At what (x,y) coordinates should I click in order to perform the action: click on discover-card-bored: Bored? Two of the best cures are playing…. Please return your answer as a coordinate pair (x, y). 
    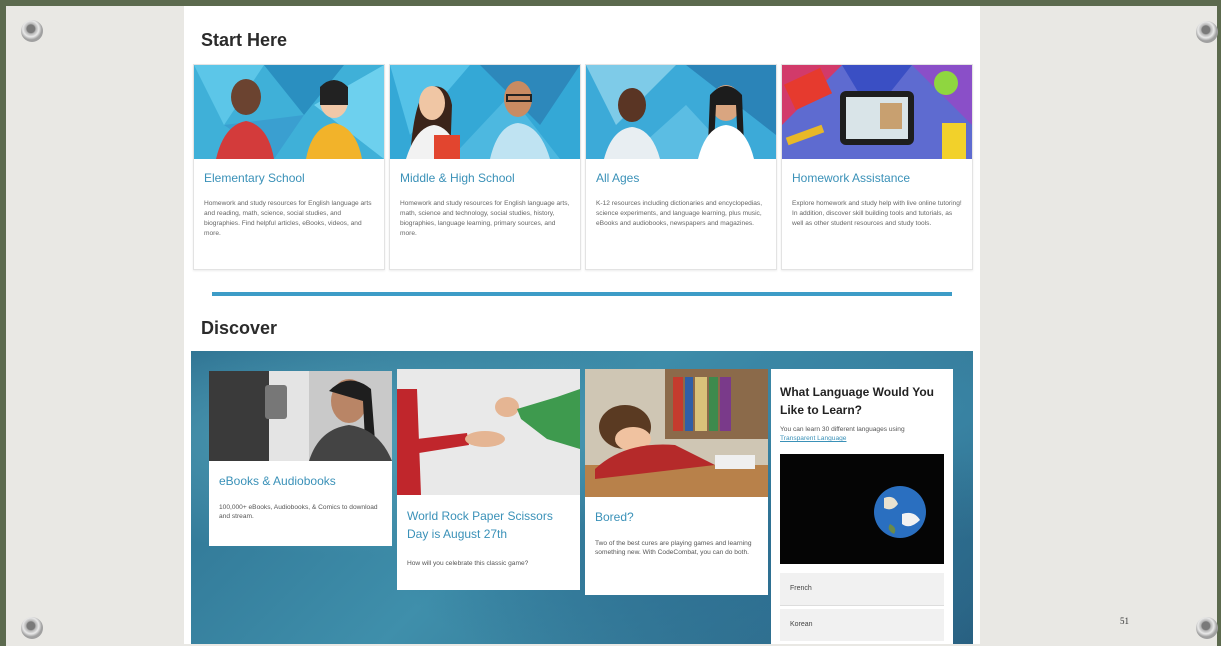
    Looking at the image, I should click on (676, 482).